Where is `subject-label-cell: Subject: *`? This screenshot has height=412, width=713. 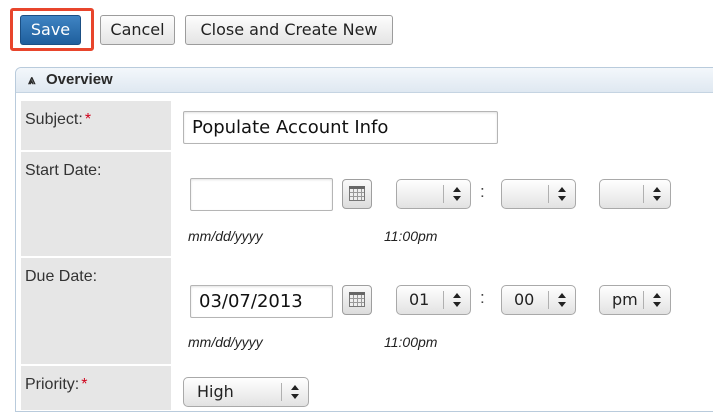
subject-label-cell: Subject: * is located at coordinates (96, 125).